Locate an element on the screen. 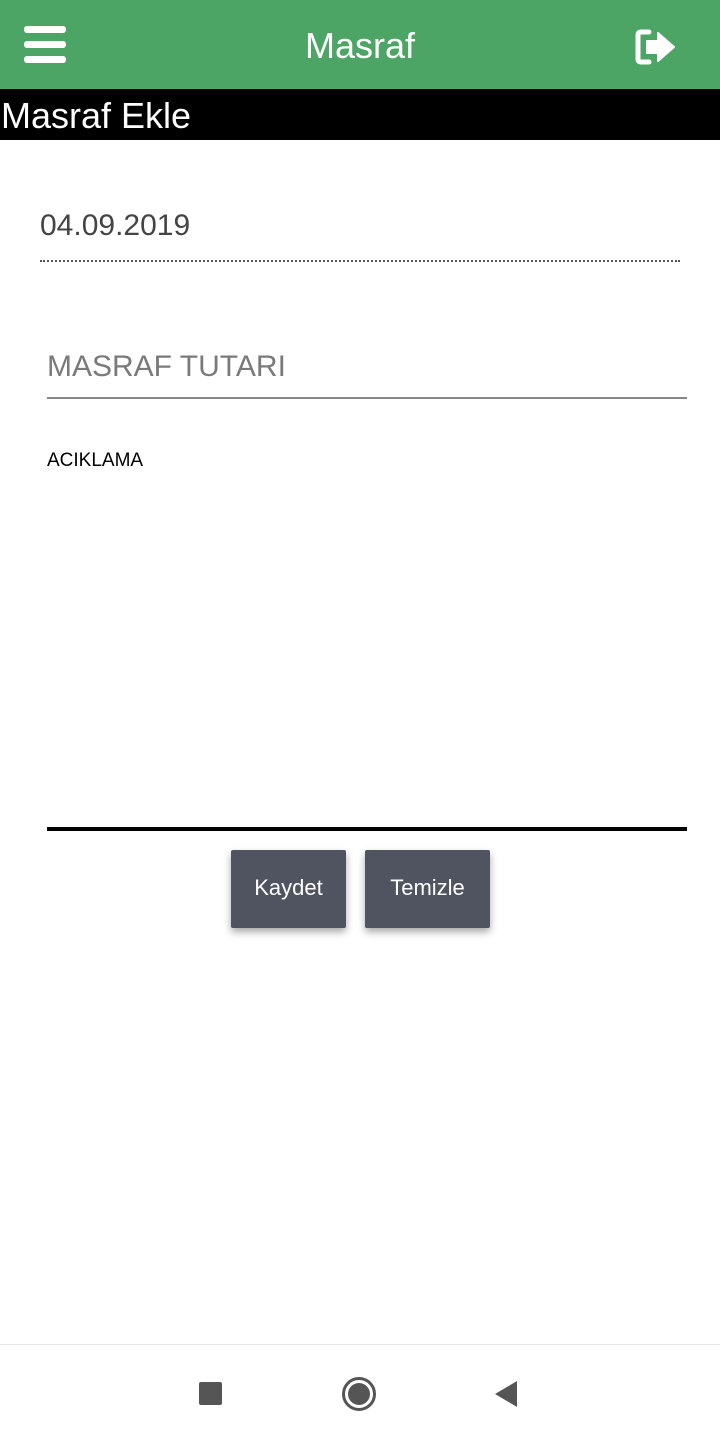 The height and width of the screenshot is (1440, 720). section-title: Masraf Ekle is located at coordinates (360, 114).